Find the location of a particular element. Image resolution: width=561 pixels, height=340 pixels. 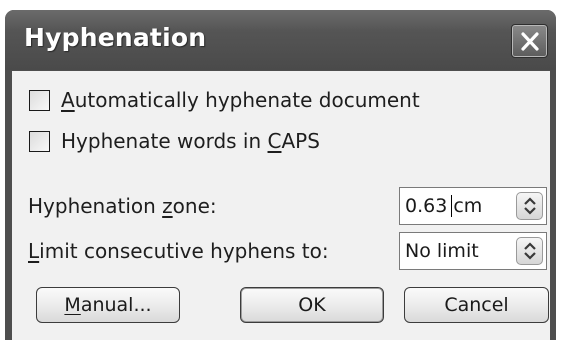

limit-hyphens-spinbox: No limit is located at coordinates (473, 251).